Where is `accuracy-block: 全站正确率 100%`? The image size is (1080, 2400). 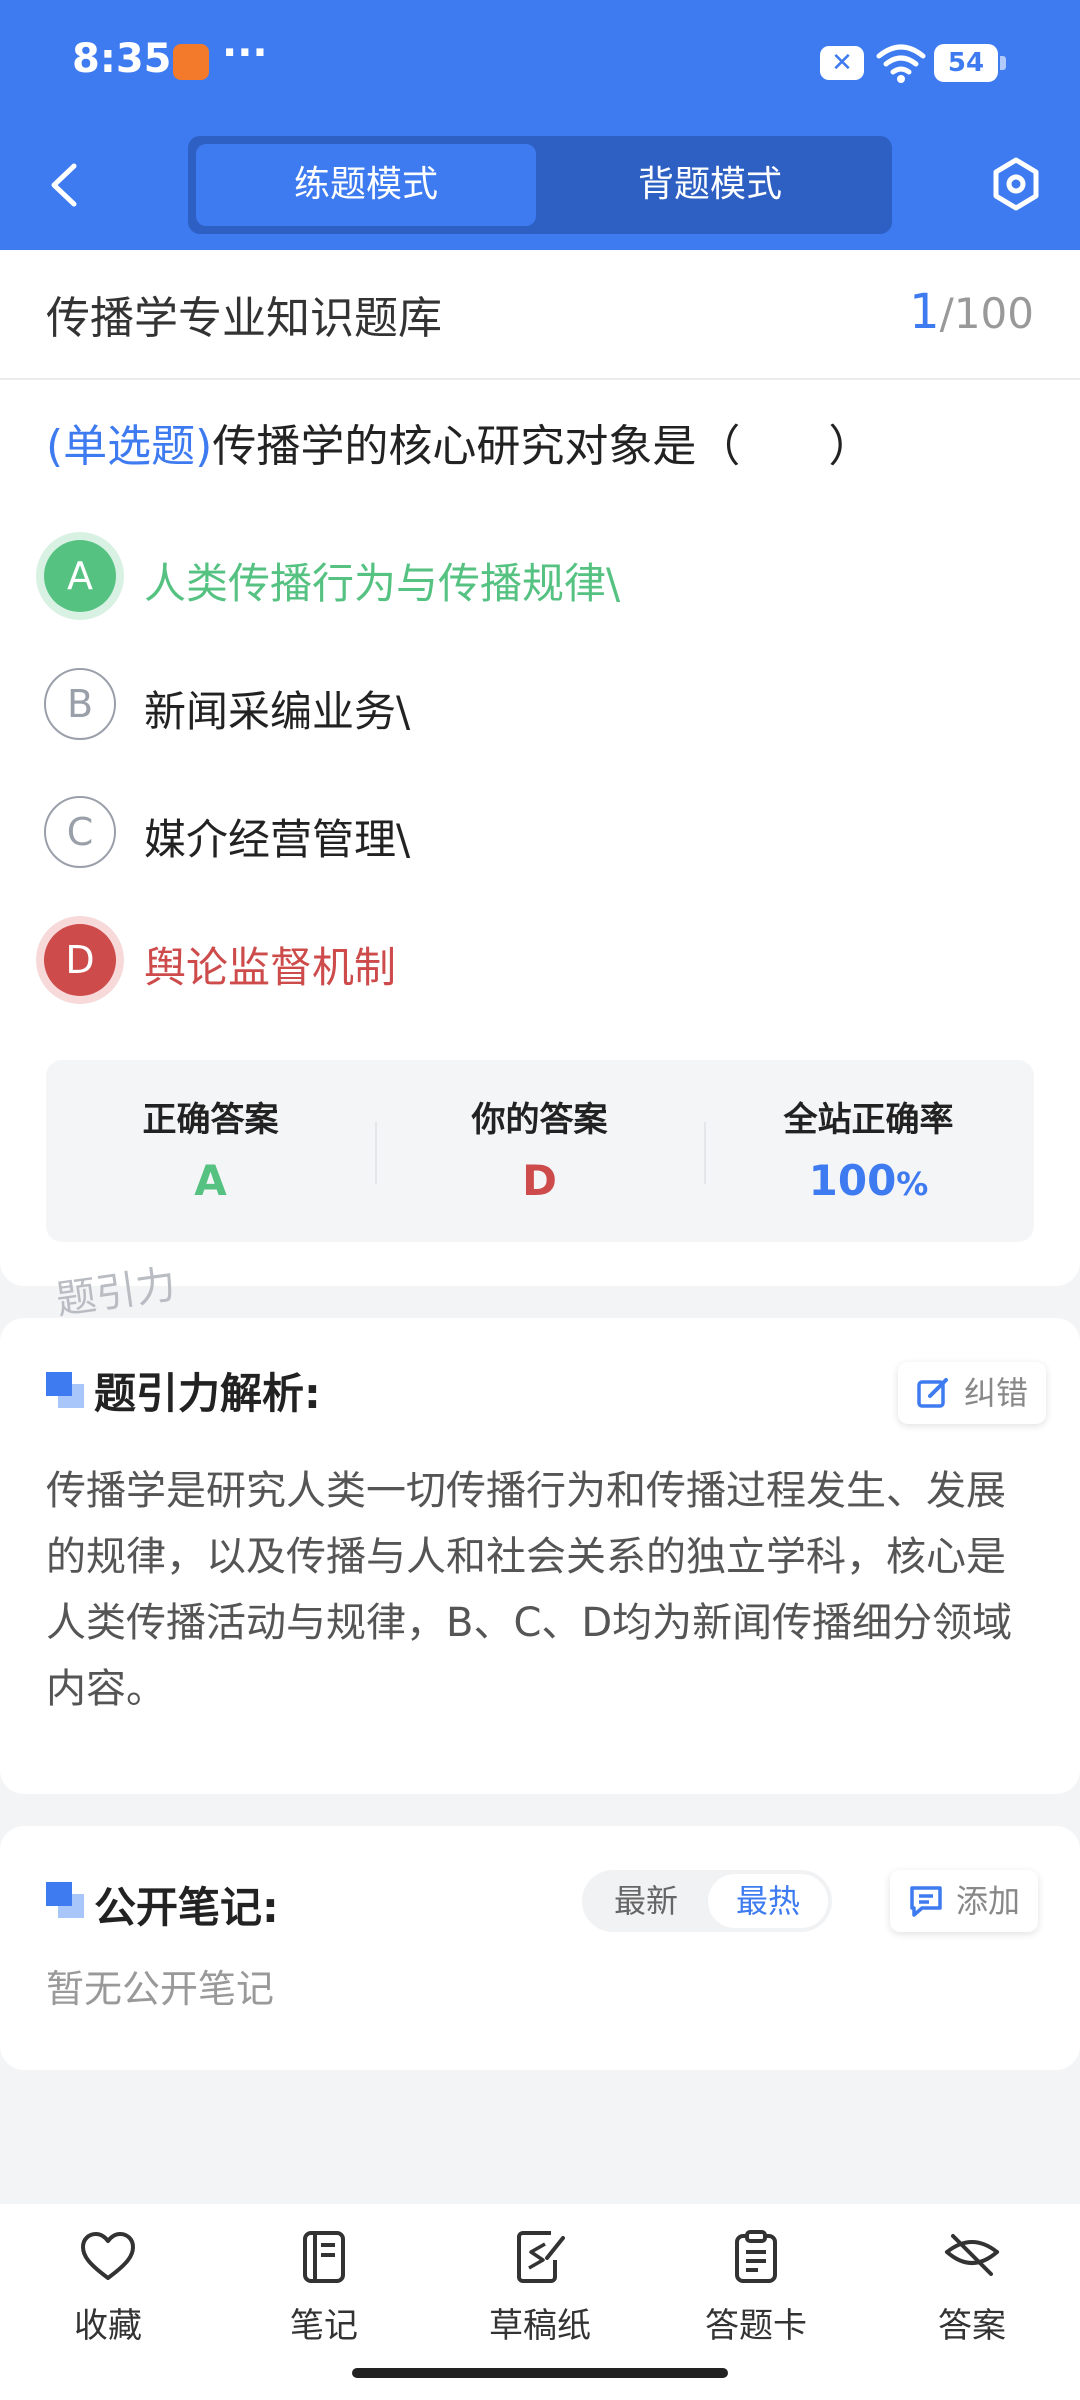
accuracy-block: 全站正确率 100% is located at coordinates (868, 1151).